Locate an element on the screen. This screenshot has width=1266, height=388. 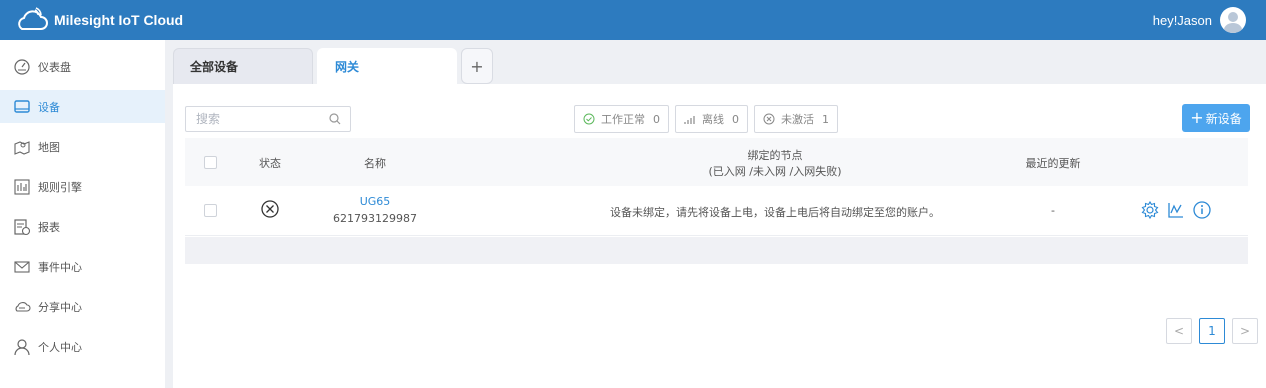
table-empty-row is located at coordinates (716, 250).